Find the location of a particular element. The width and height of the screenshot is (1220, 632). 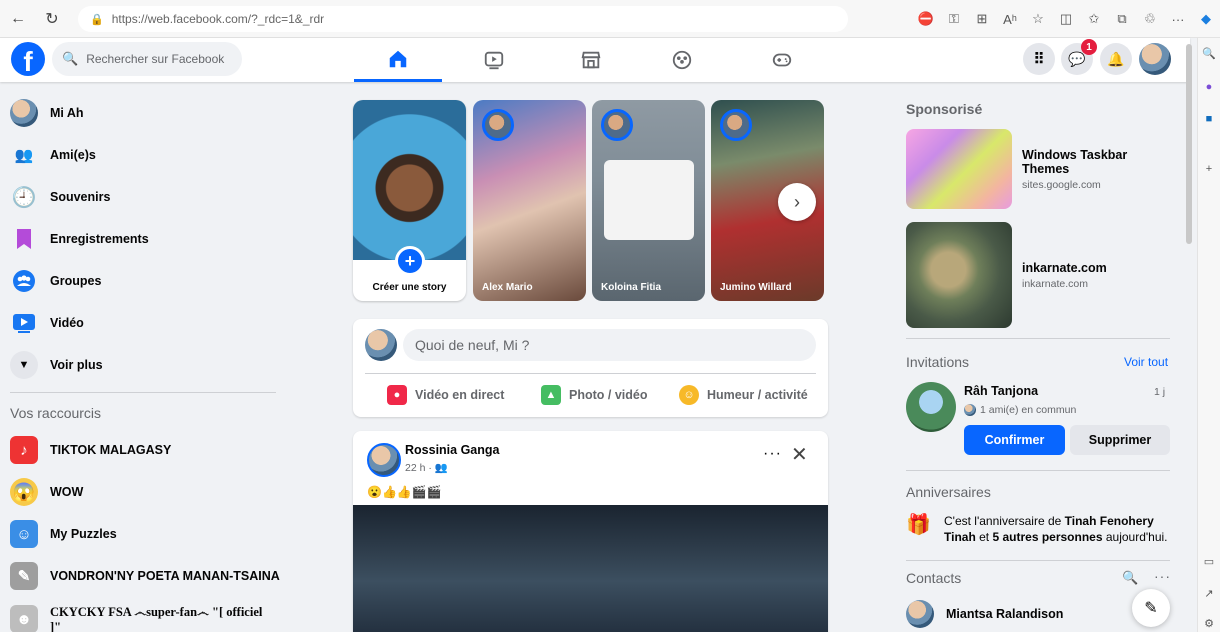

contacts-heading: Contacts is located at coordinates (934, 578).